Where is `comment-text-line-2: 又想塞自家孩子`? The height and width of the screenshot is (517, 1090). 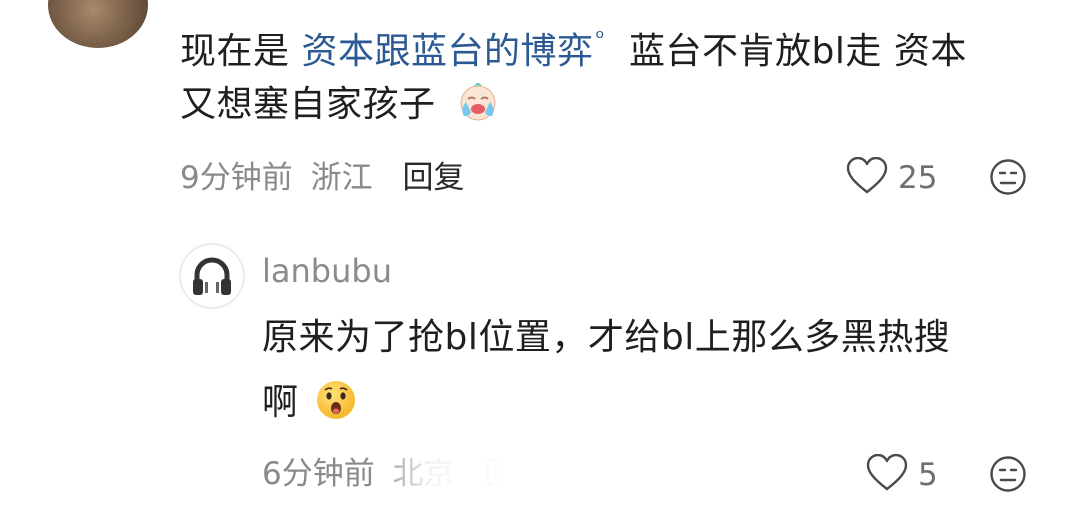
comment-text-line-2: 又想塞自家孩子 is located at coordinates (340, 103).